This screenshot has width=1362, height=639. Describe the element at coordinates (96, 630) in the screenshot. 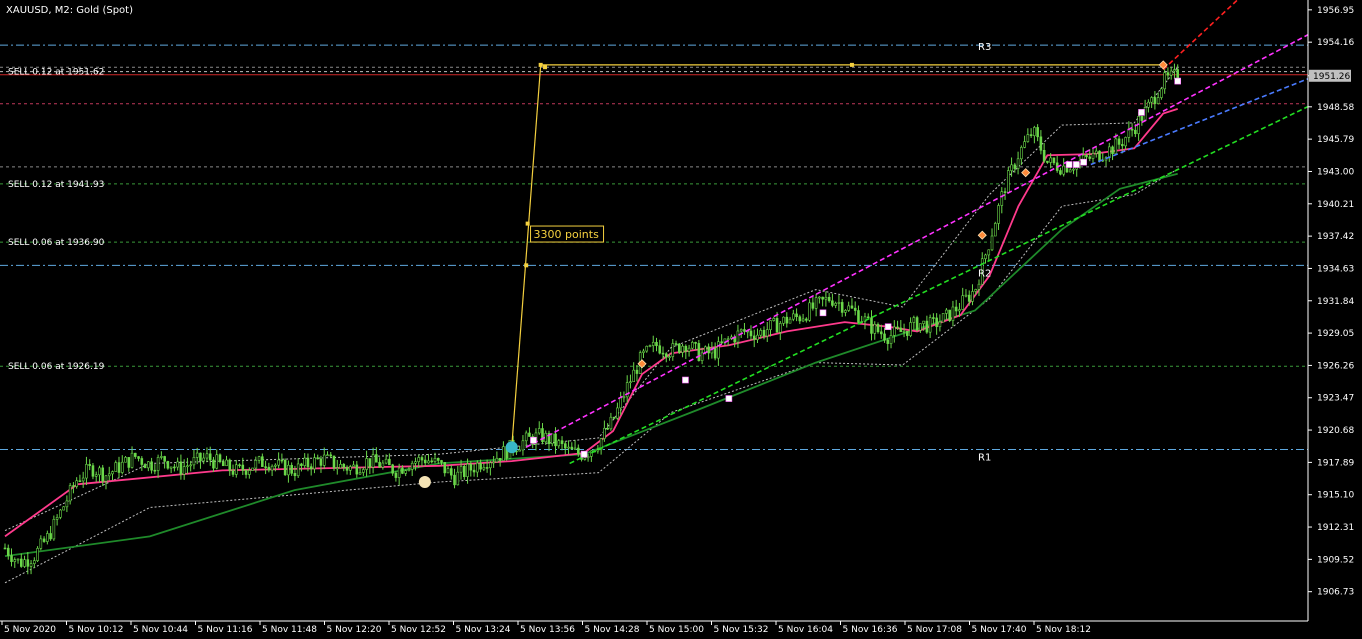

I see `x-tick-label: 5 Nov 10:12` at that location.